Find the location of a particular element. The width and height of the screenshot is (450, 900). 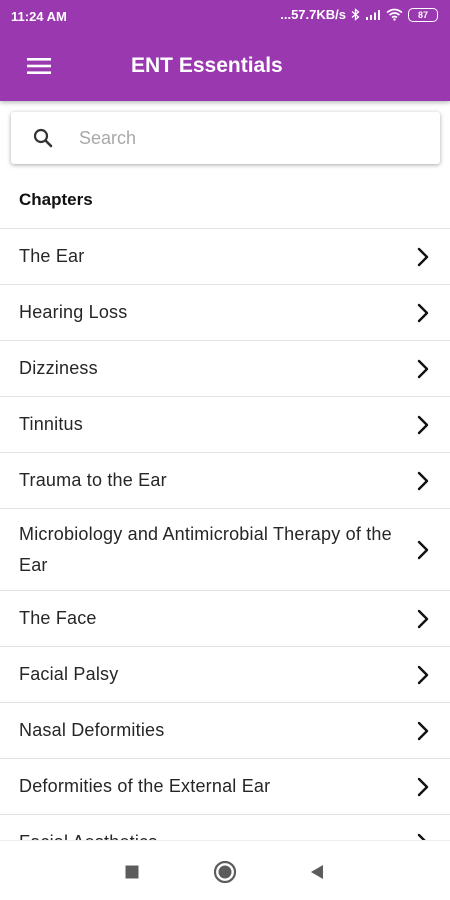

chapter-label: The Ear is located at coordinates (52, 256).